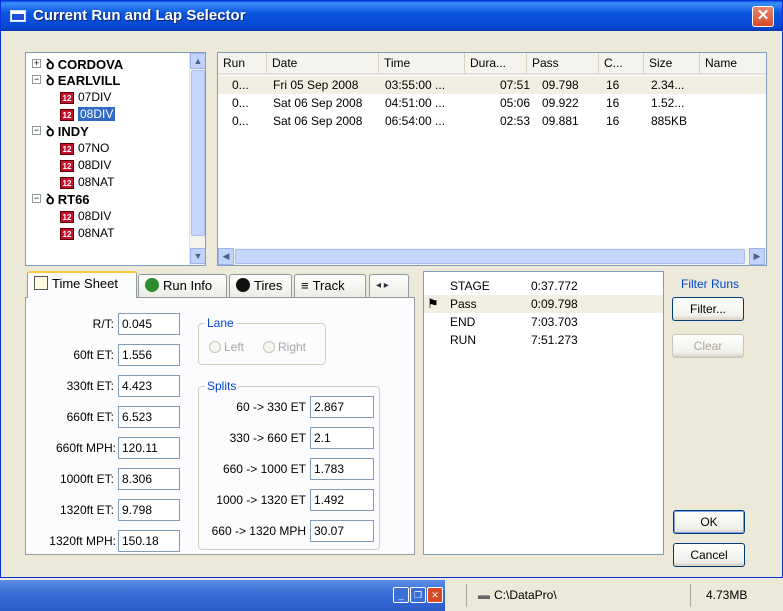 This screenshot has width=783, height=611. What do you see at coordinates (484, 595) in the screenshot?
I see `drive-icon: ▬` at bounding box center [484, 595].